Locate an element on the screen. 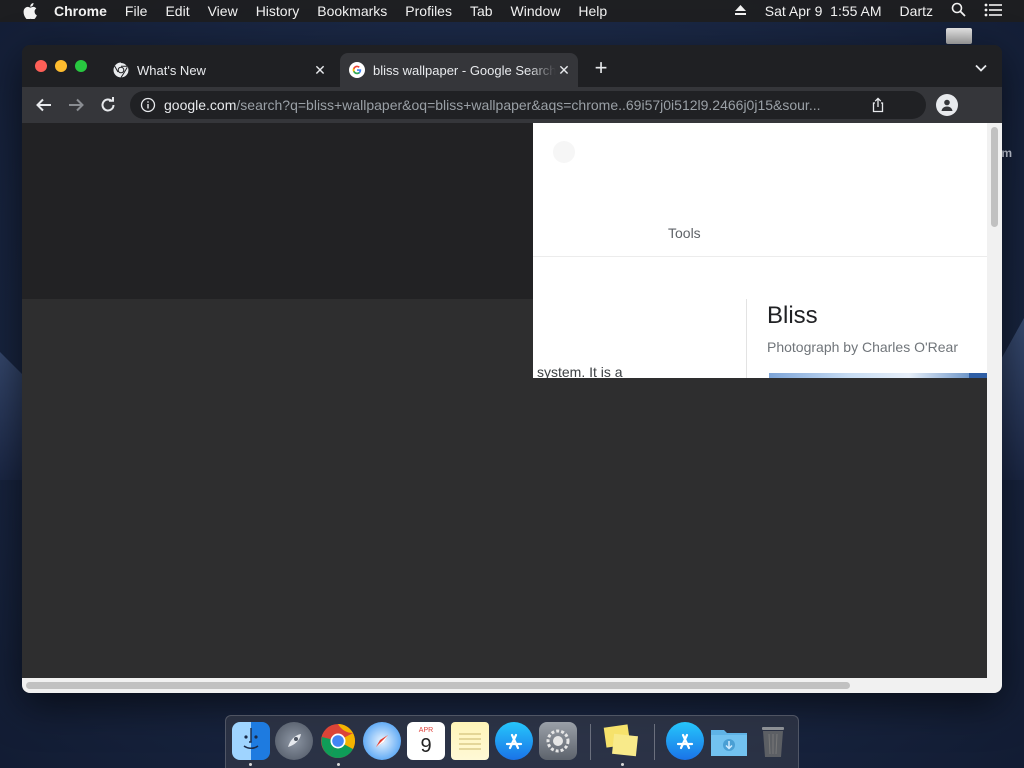 The width and height of the screenshot is (1024, 768). knowledge-panel-title: Bliss is located at coordinates (792, 316).